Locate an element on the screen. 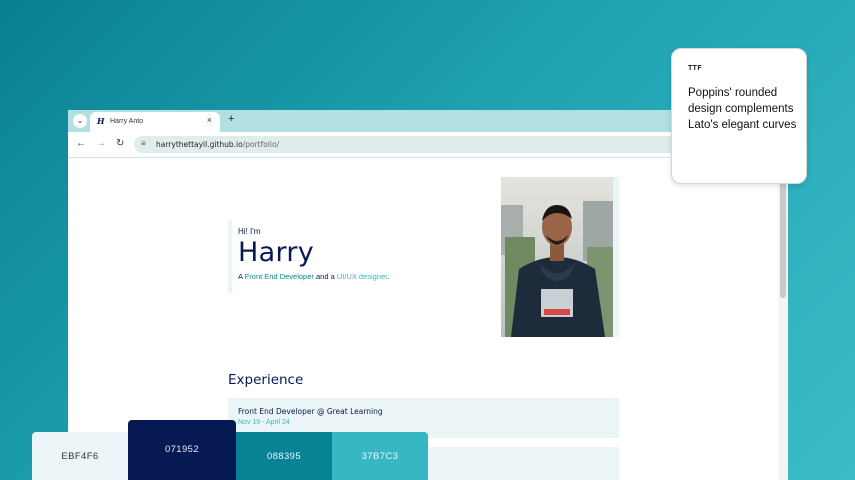 This screenshot has width=855, height=480. color-swatch: 37B7C3 is located at coordinates (380, 456).